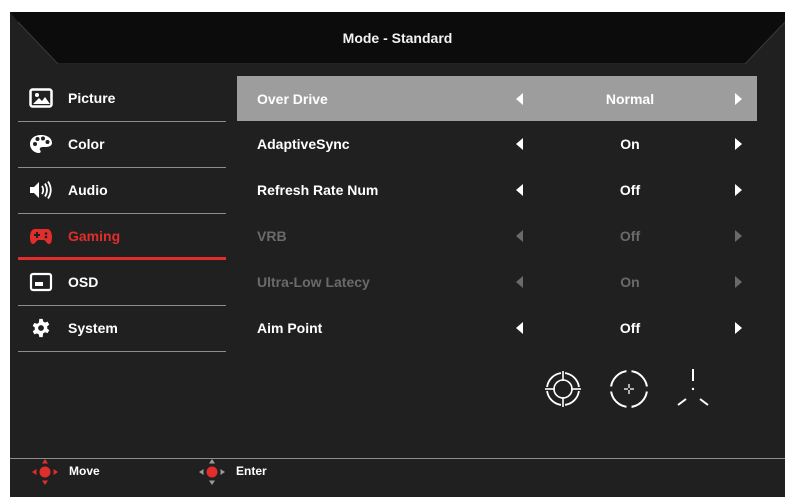 The height and width of the screenshot is (497, 785). What do you see at coordinates (212, 472) in the screenshot?
I see `joystick-enter-icon` at bounding box center [212, 472].